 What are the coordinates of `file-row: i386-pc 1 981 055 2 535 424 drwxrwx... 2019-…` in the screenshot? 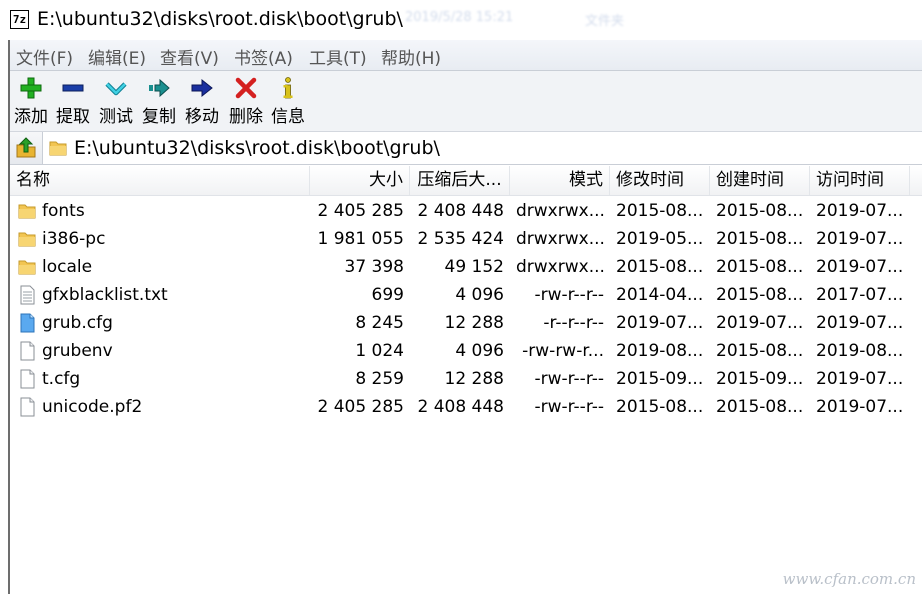 It's located at (466, 239).